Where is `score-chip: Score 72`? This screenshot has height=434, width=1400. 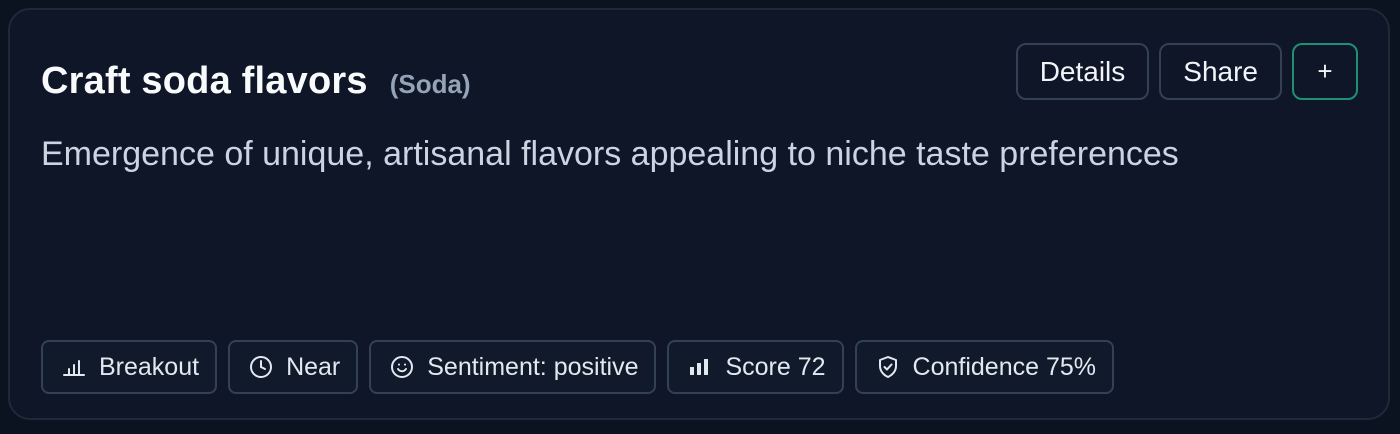 score-chip: Score 72 is located at coordinates (755, 367).